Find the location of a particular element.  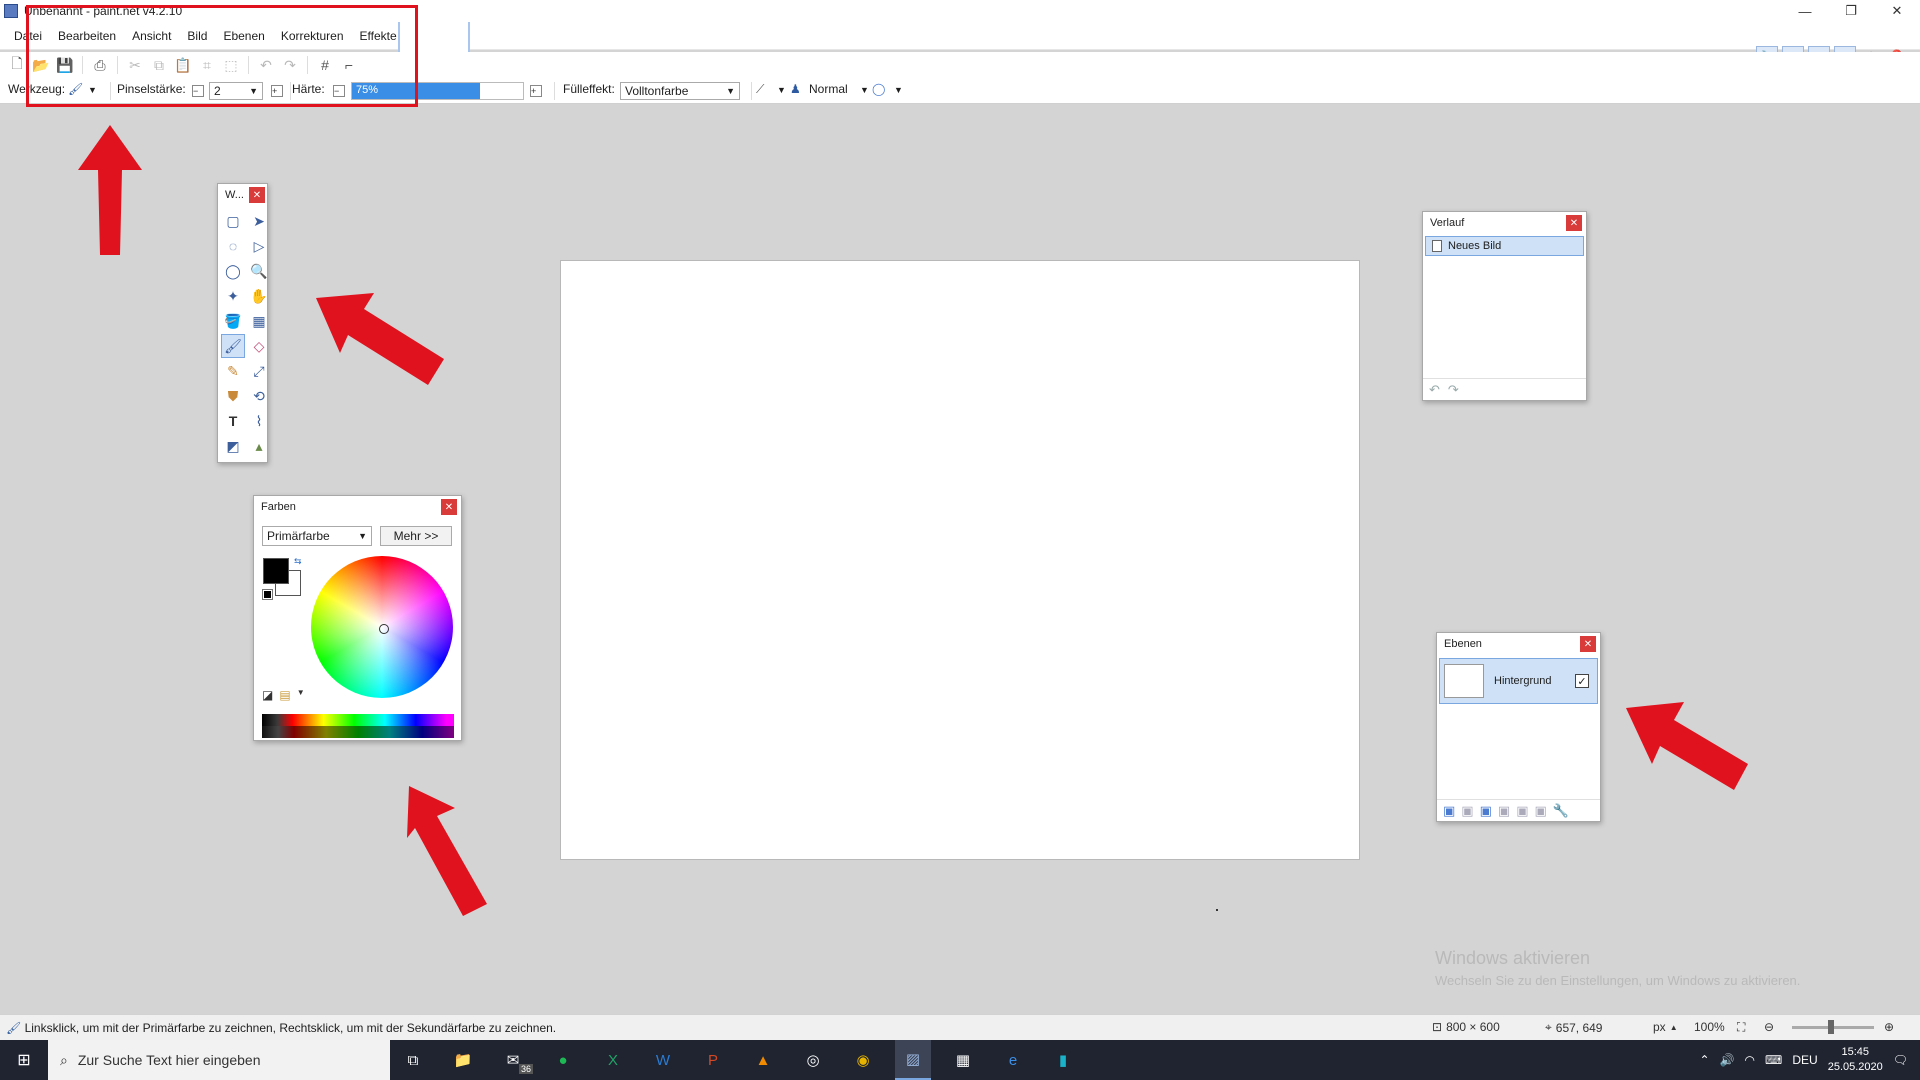

zoom-in-icon: ⊕ is located at coordinates (1889, 1027).